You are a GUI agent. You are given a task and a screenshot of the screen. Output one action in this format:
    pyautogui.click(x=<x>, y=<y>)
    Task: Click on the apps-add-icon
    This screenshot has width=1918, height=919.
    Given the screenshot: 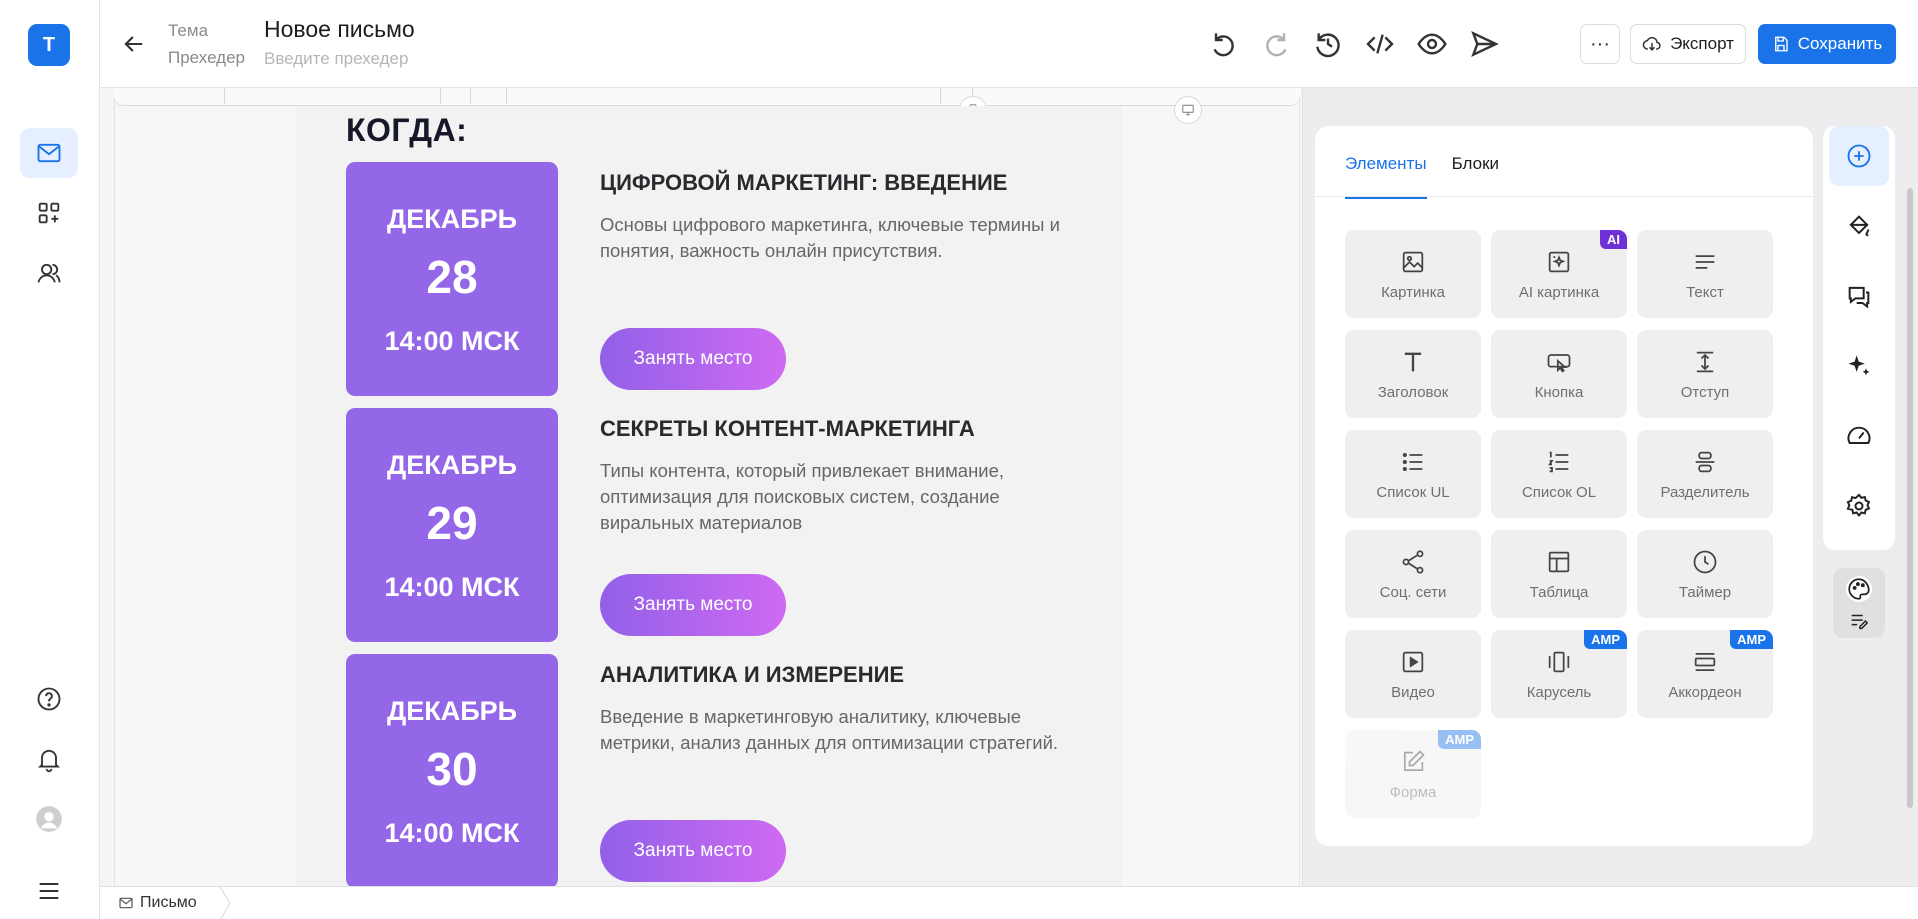 What is the action you would take?
    pyautogui.click(x=49, y=213)
    